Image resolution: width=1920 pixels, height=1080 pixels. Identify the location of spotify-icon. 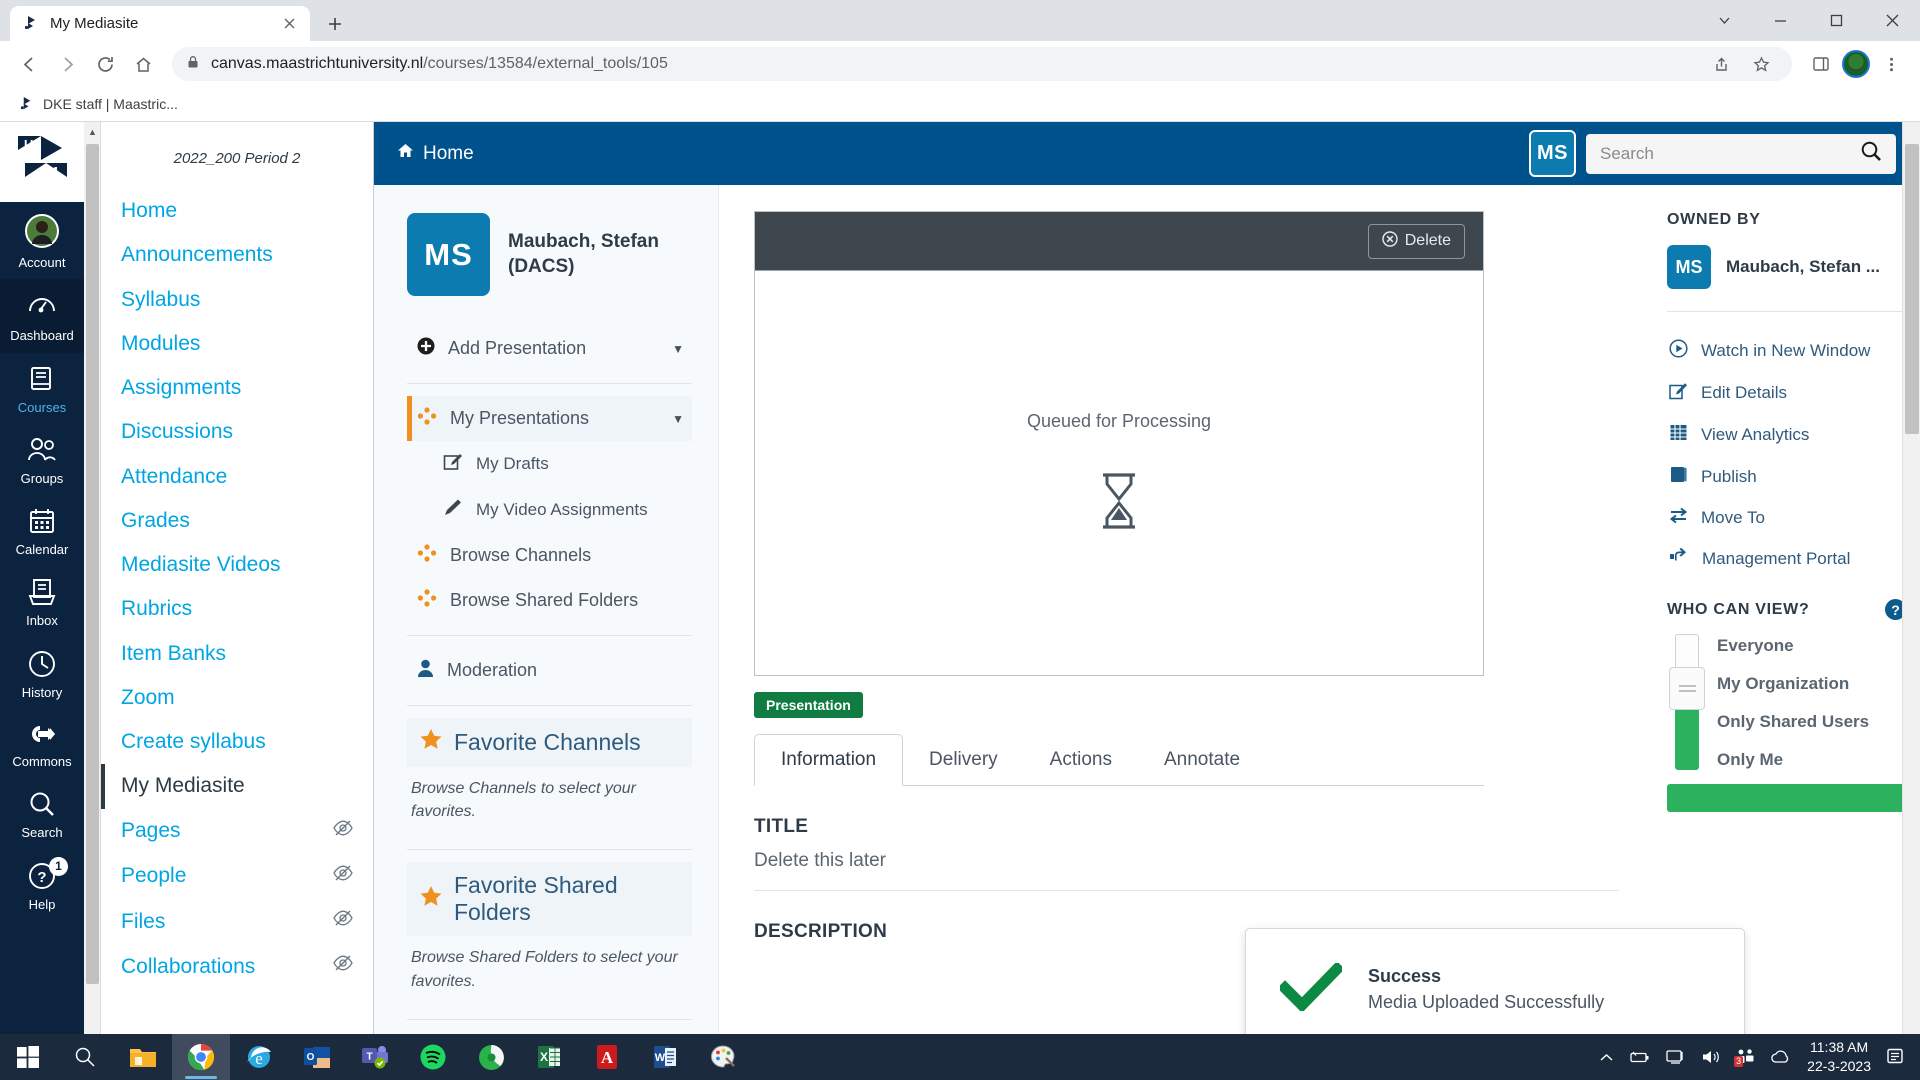
(433, 1057).